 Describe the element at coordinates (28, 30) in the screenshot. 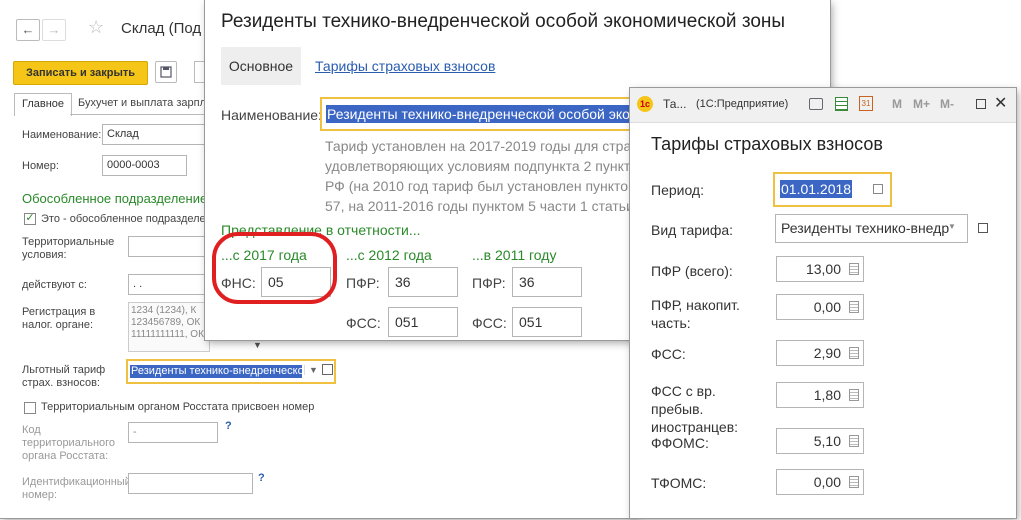

I see `back-button: ←` at that location.